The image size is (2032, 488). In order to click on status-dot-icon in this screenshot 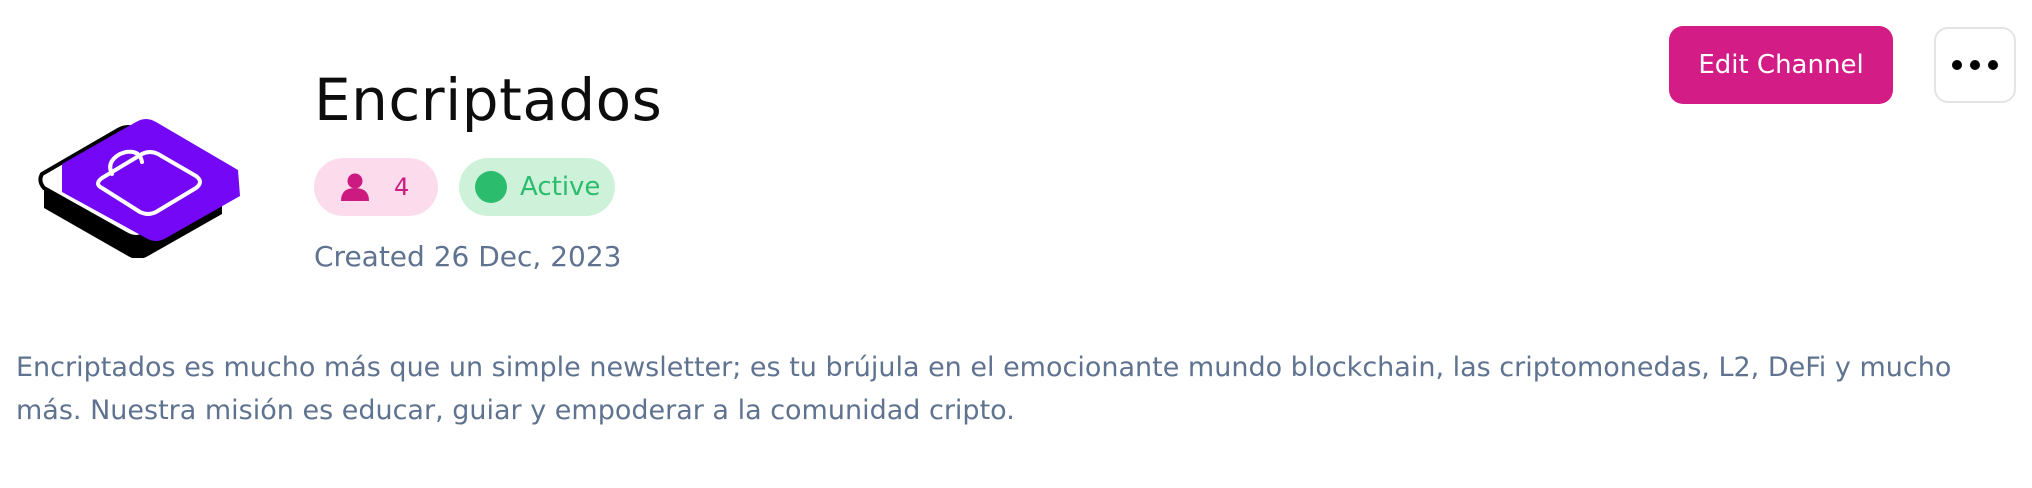, I will do `click(491, 187)`.